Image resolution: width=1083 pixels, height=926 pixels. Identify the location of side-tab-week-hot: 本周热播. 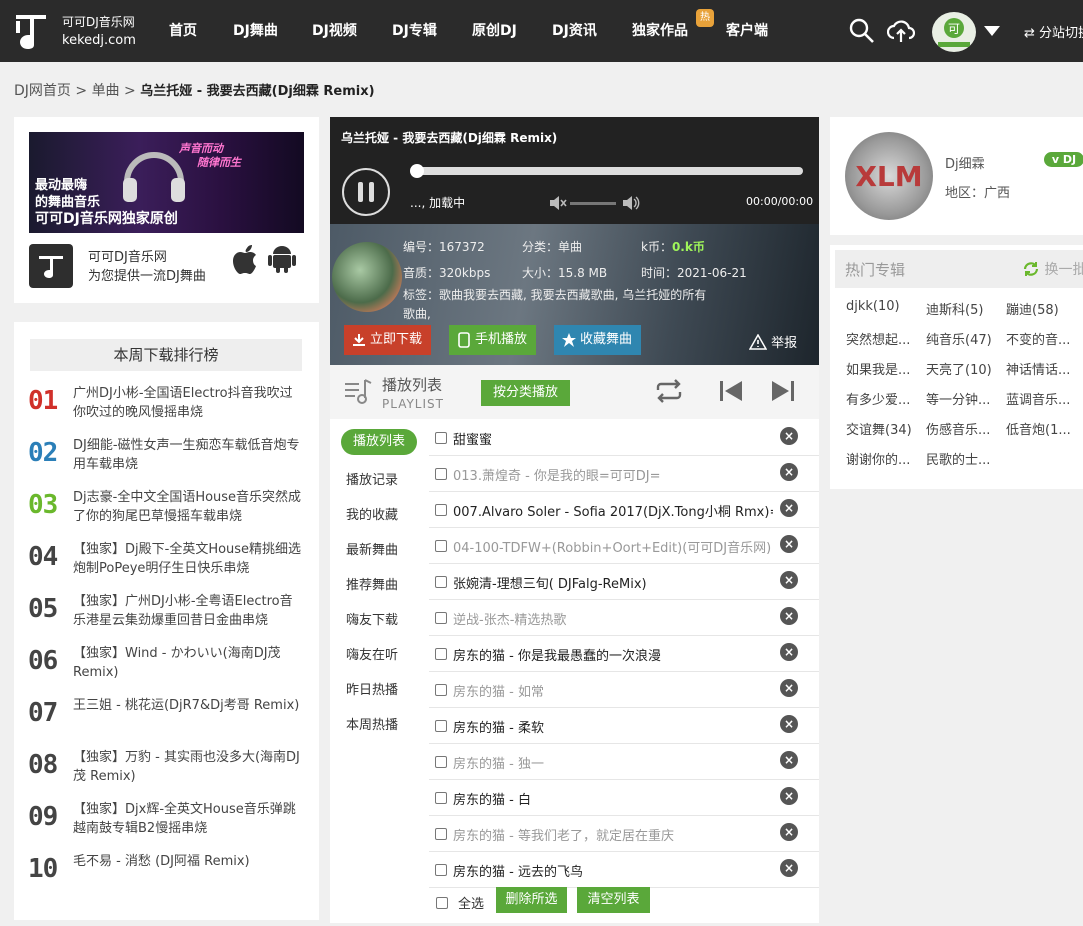
(372, 723).